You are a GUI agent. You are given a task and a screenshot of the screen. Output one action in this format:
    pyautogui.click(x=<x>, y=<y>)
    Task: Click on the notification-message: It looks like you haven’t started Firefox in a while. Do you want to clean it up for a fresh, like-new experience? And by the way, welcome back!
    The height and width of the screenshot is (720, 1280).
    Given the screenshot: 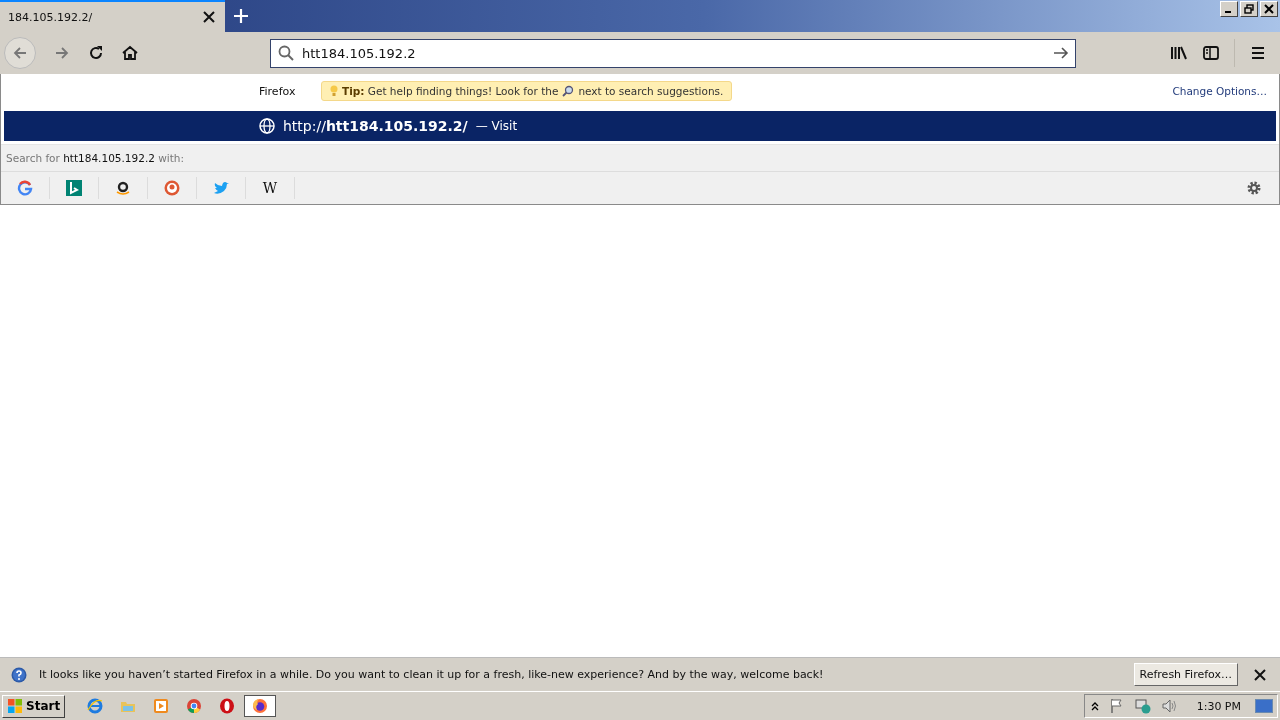 What is the action you would take?
    pyautogui.click(x=432, y=674)
    